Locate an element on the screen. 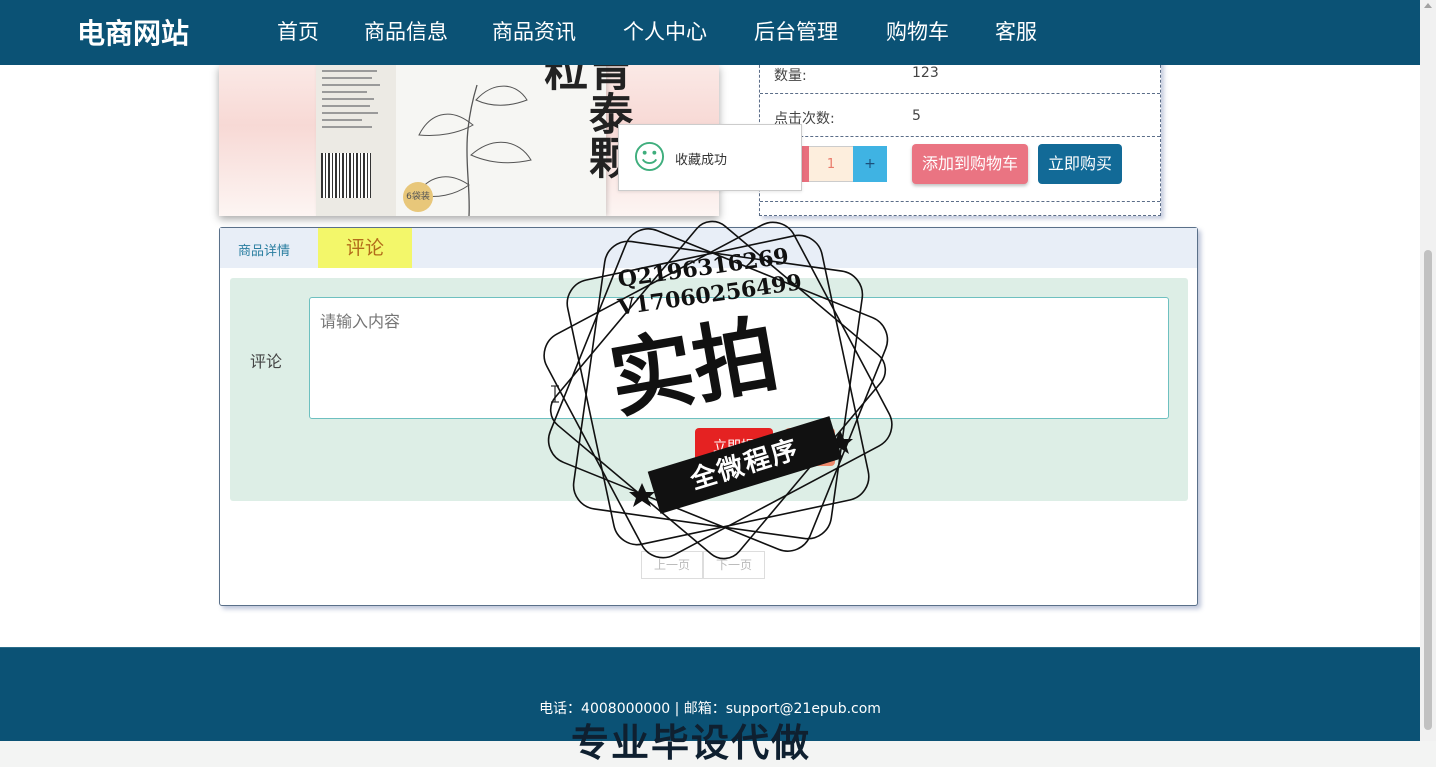  nav-profile: 个人中心 is located at coordinates (665, 31).